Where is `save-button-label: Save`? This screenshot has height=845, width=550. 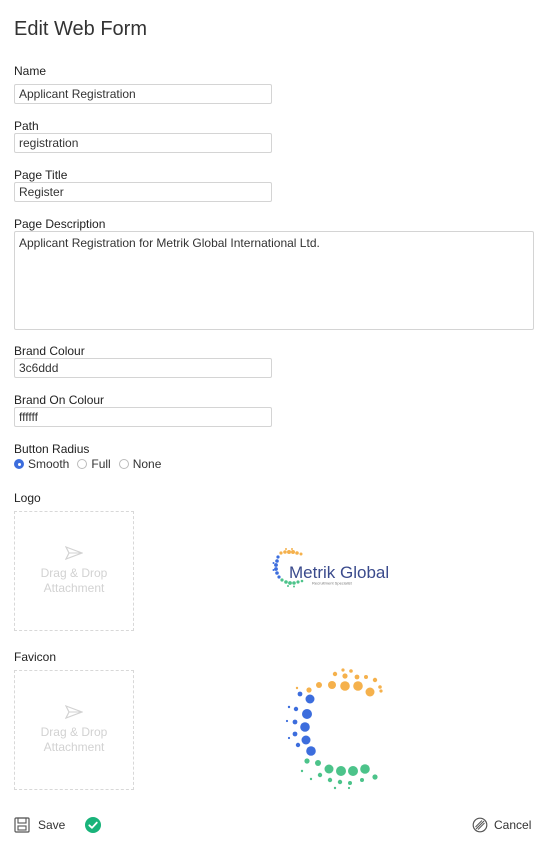
save-button-label: Save is located at coordinates (52, 825).